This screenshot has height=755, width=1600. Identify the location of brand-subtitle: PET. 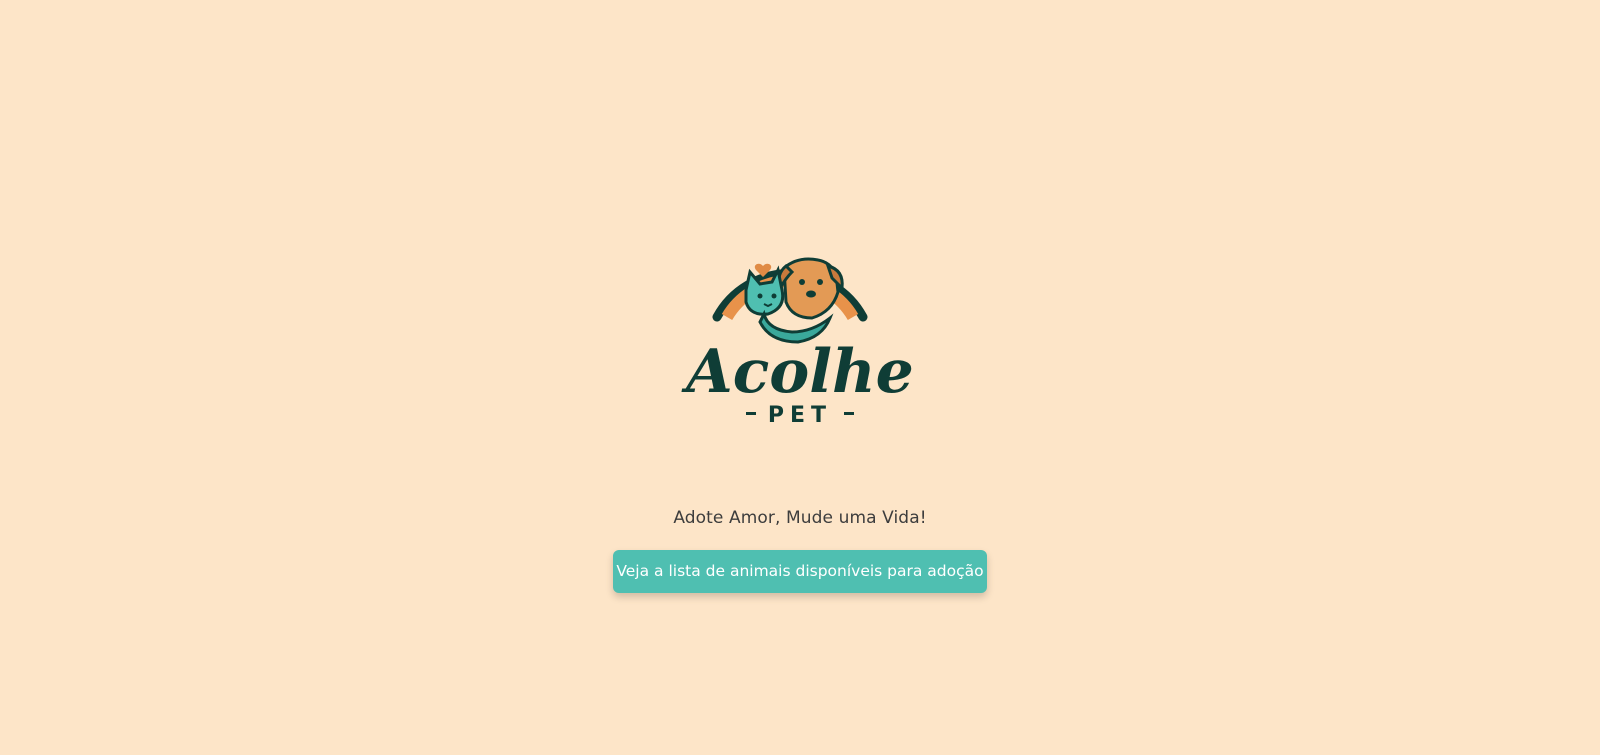
(800, 415).